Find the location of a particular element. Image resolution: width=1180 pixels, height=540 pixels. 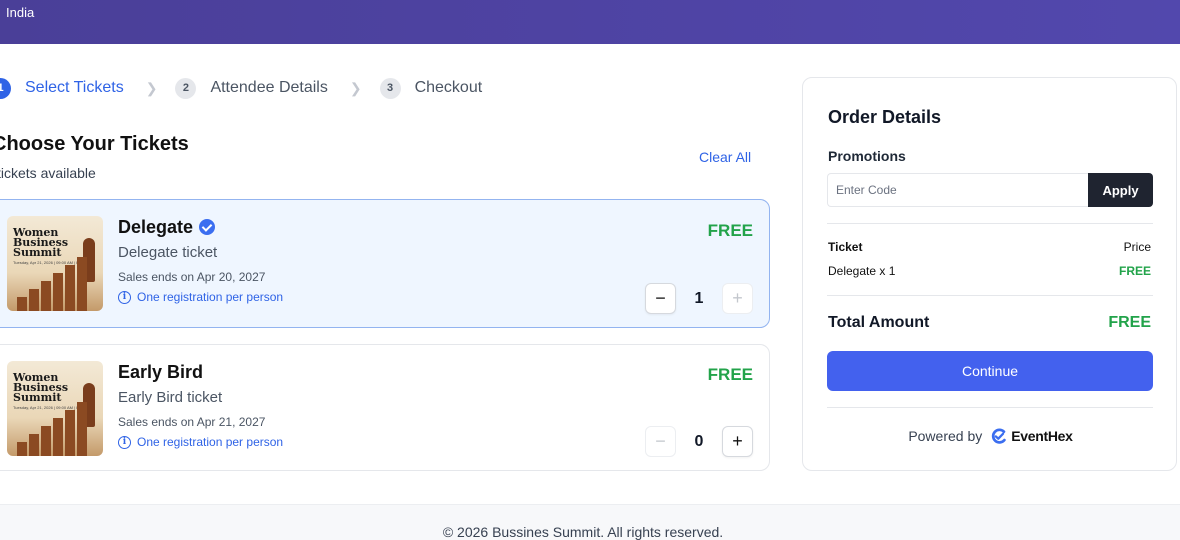

step-number: 1 is located at coordinates (5, 88).